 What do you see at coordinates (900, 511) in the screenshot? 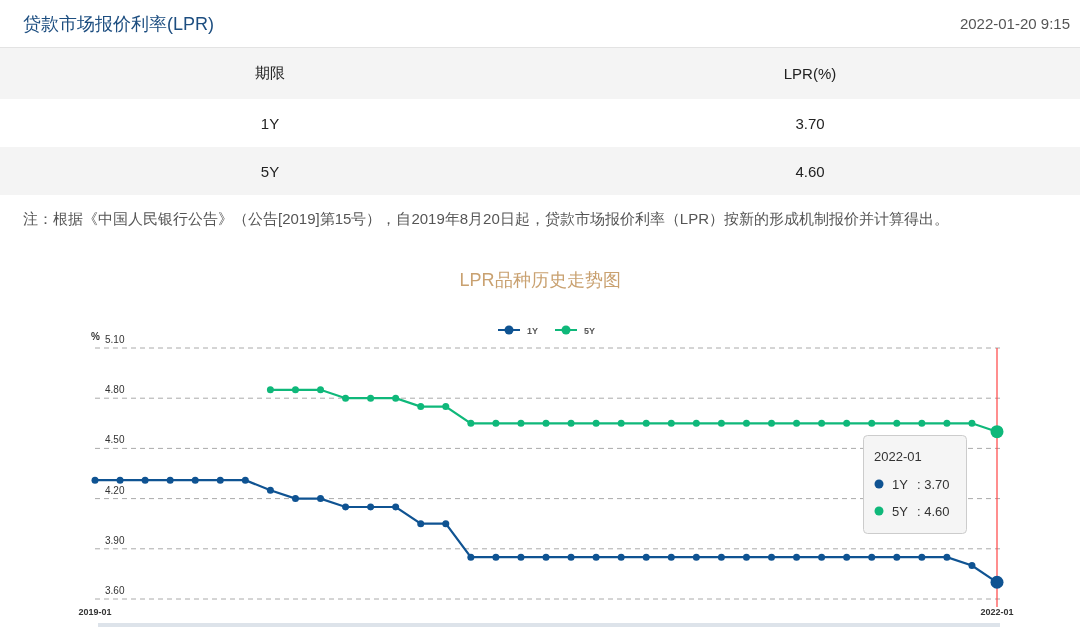
I see `tooltip-series: 5Y` at bounding box center [900, 511].